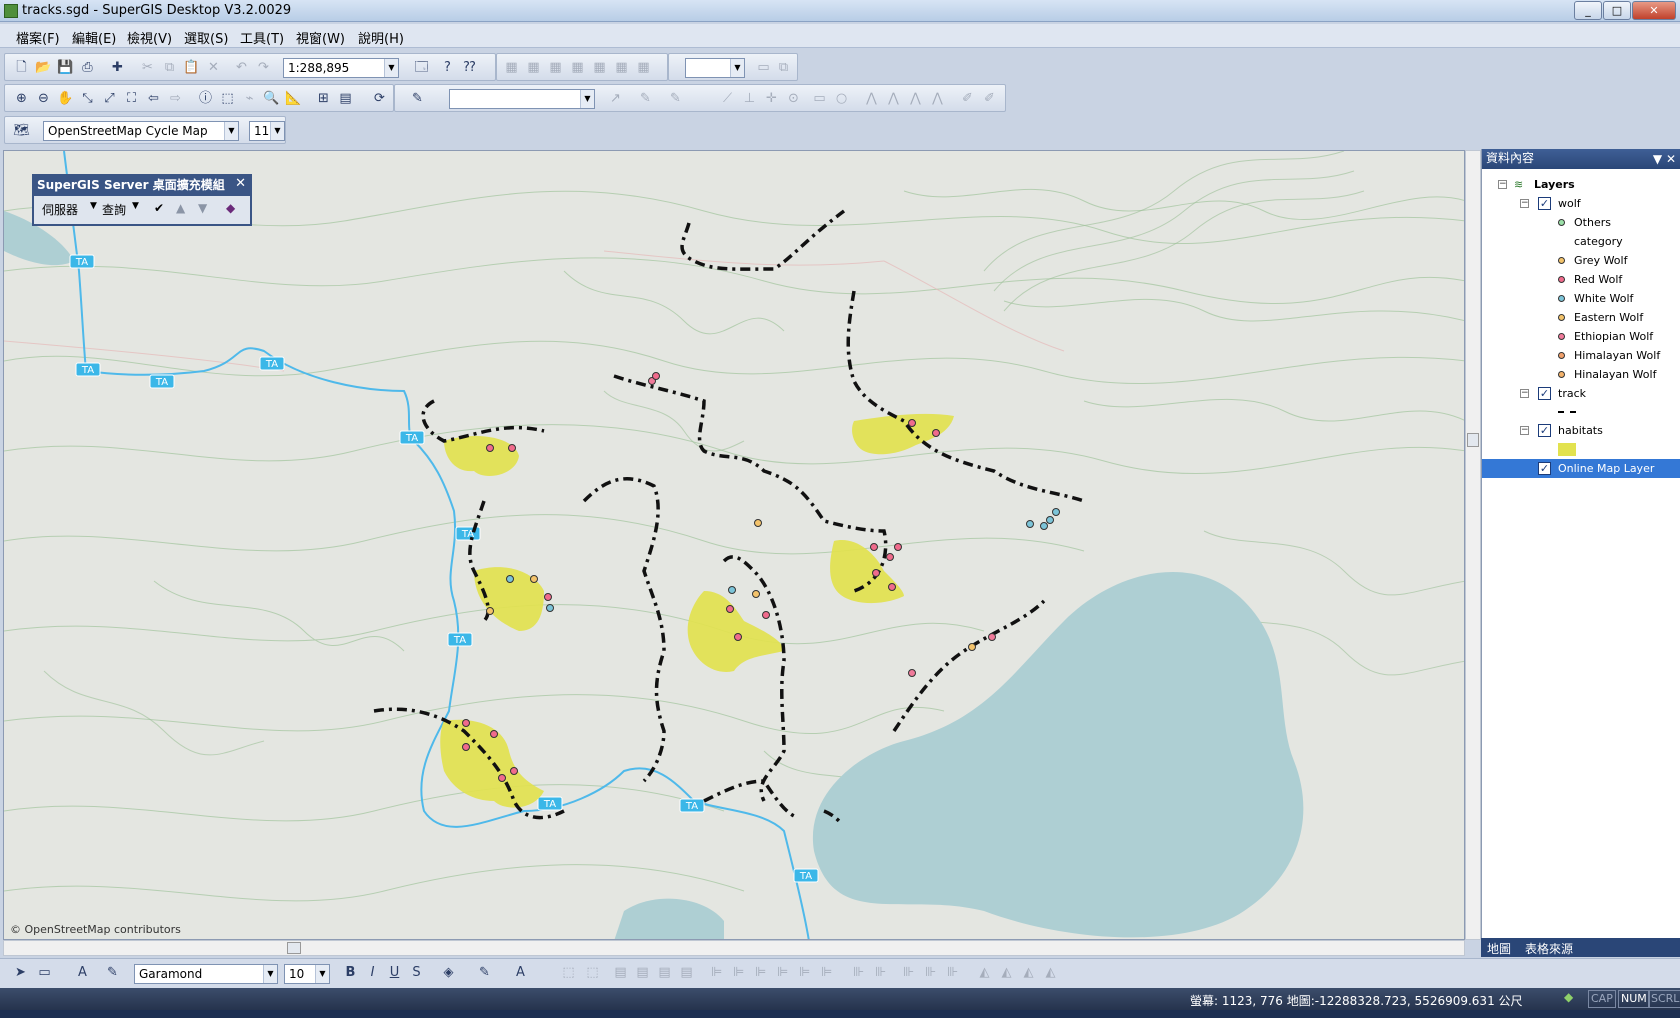  What do you see at coordinates (381, 37) in the screenshot?
I see `menu-help: 說明(H)` at bounding box center [381, 37].